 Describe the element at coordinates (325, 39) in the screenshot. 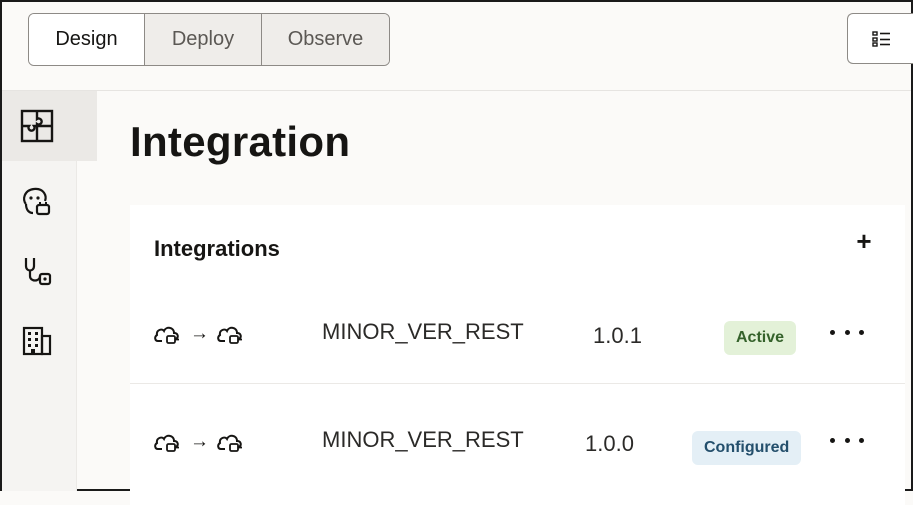

I see `tab-observe: Observe` at that location.